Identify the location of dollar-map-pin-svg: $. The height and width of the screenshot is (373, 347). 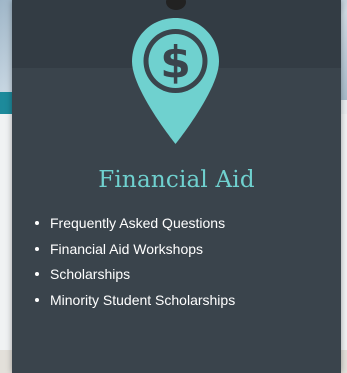
(175, 81).